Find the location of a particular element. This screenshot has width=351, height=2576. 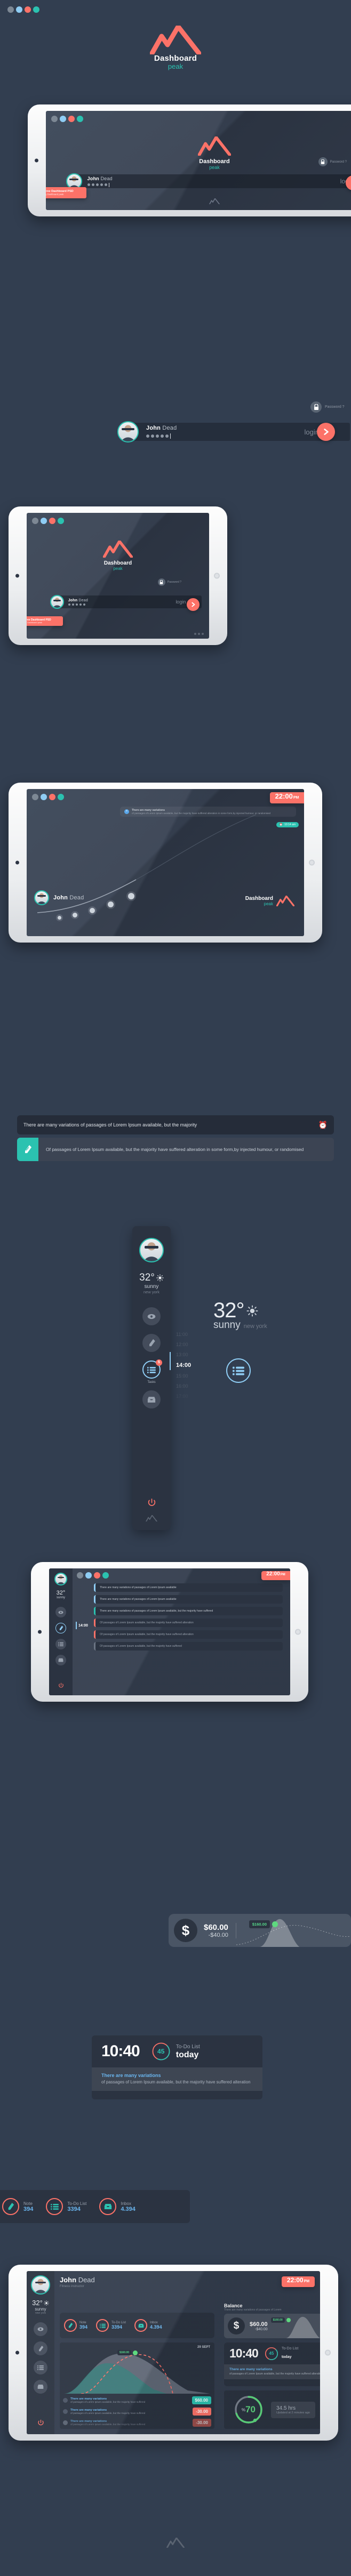

stat-todo: To-Do List 3394 is located at coordinates (111, 2325).